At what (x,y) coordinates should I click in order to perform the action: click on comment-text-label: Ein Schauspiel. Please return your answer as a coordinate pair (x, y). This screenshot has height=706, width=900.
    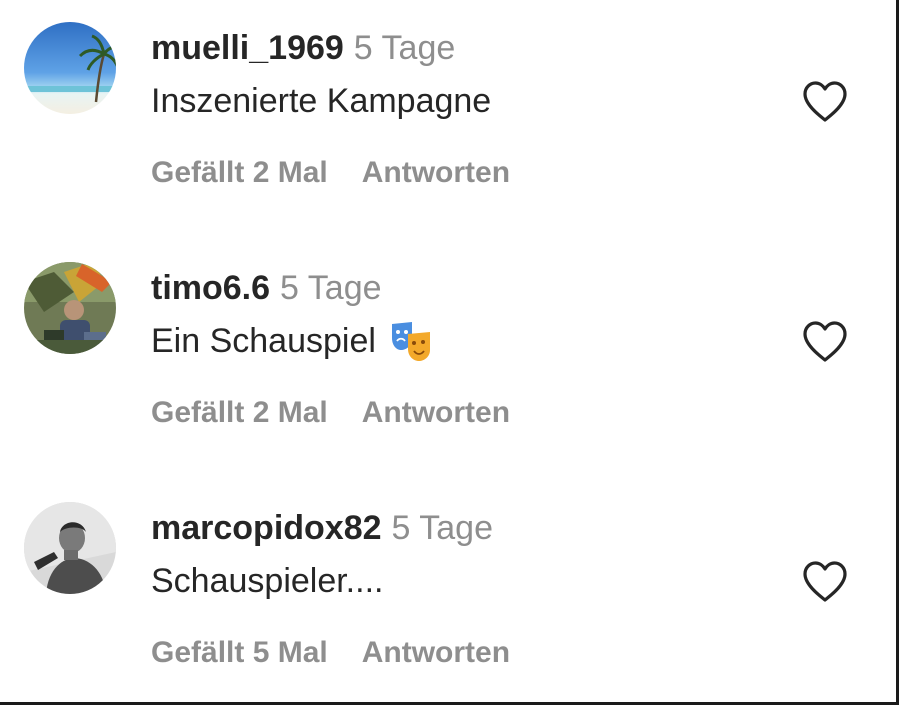
    Looking at the image, I should click on (263, 341).